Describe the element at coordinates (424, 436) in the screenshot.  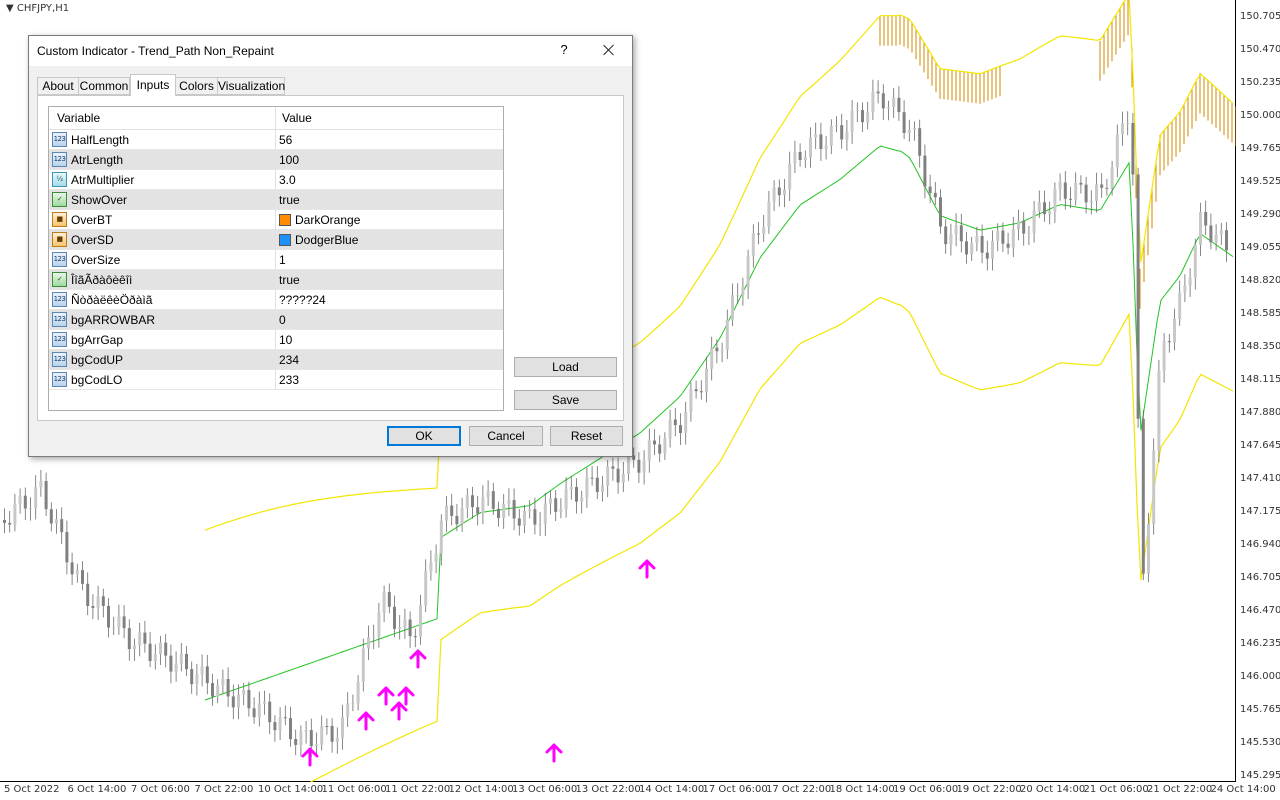
I see `ok-button: OK` at that location.